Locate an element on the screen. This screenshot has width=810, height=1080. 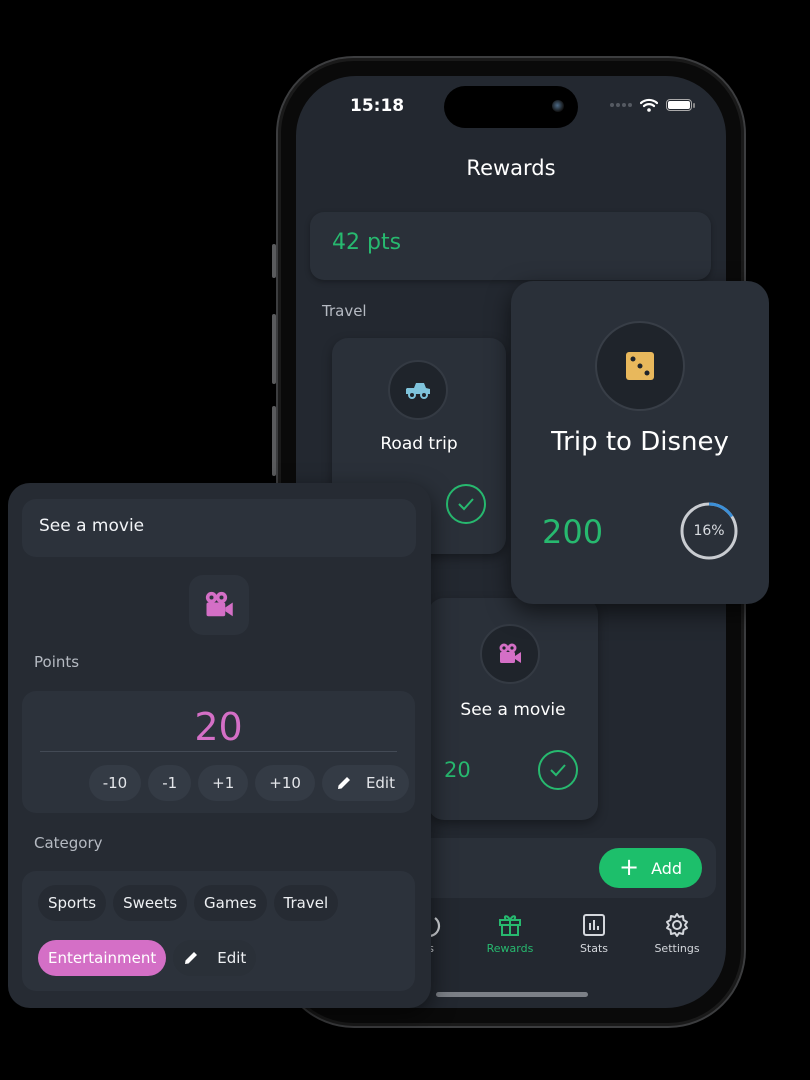
tab-bar: ks Rewards Stats Set is located at coordinates (561, 942).